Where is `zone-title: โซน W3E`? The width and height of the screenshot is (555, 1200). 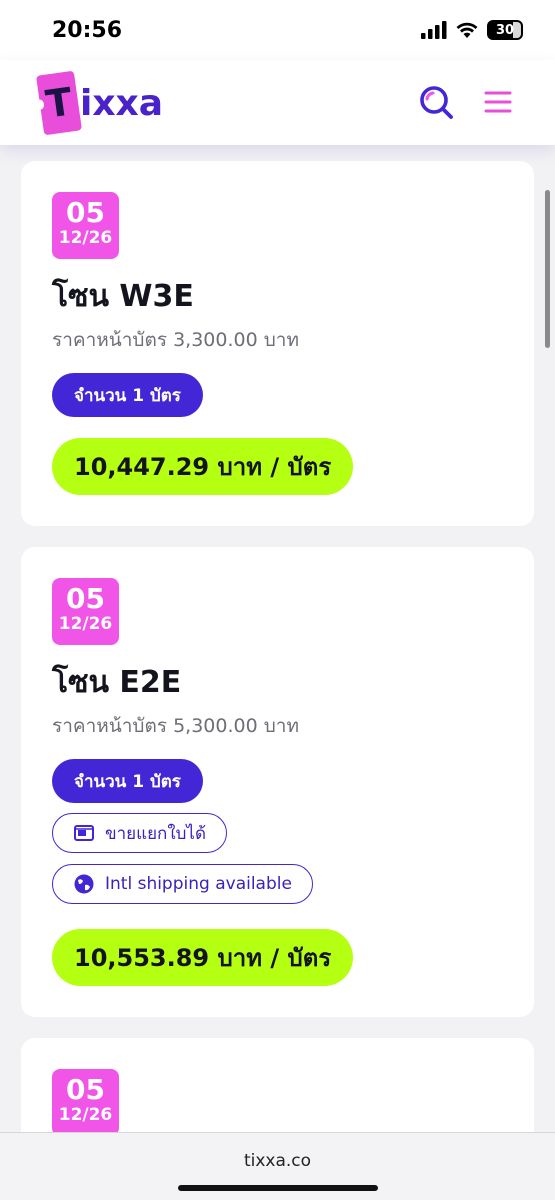
zone-title: โซน W3E is located at coordinates (123, 296).